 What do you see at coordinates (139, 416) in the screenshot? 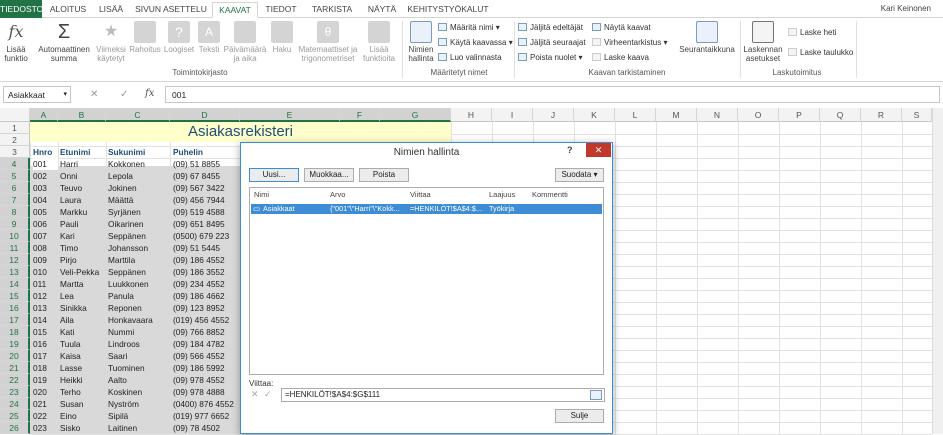
I see `cell-sukunimi: Sipilä` at bounding box center [139, 416].